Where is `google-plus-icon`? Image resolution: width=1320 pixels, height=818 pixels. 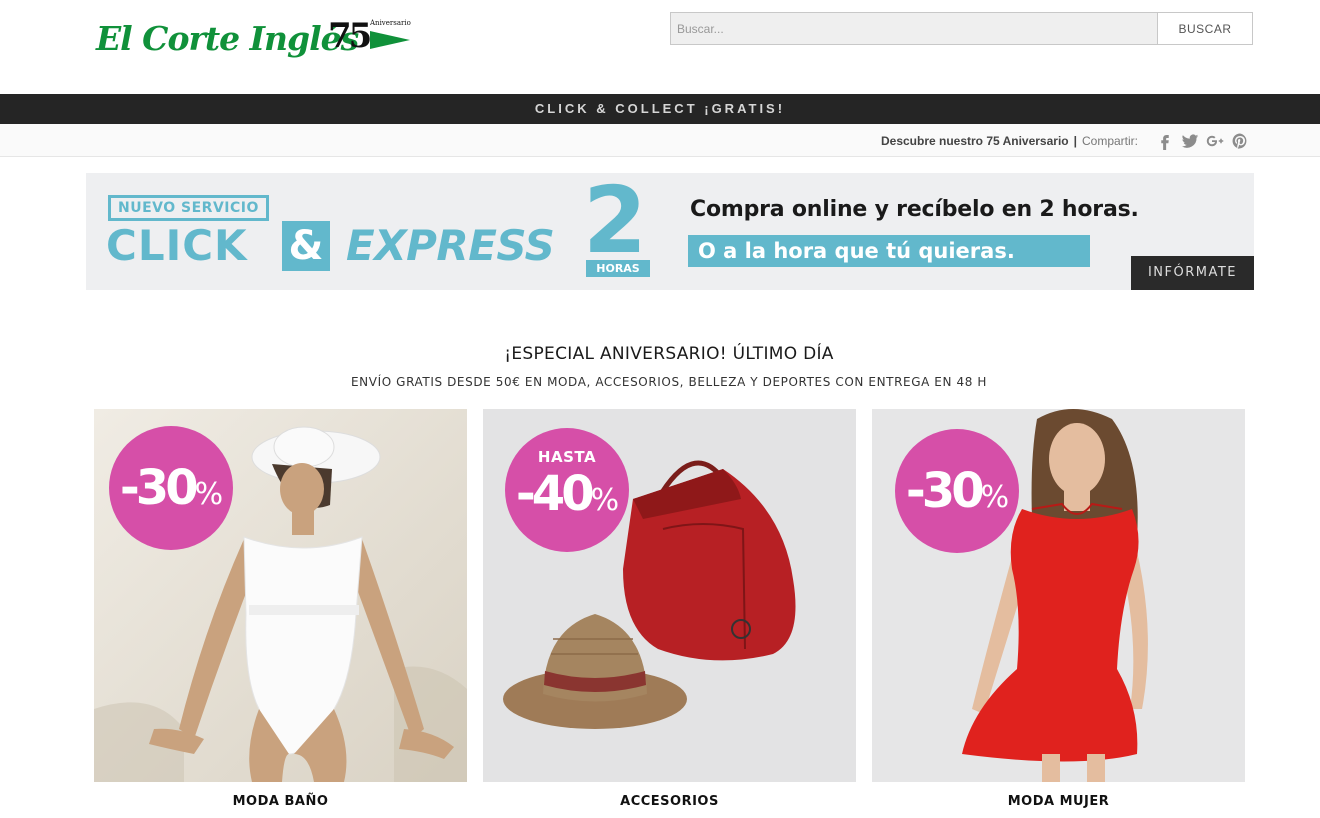
google-plus-icon is located at coordinates (1215, 141).